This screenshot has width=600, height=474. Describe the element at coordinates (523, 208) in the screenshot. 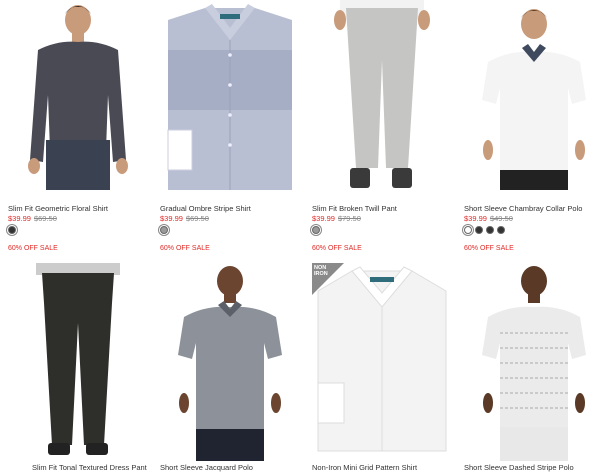

I see `product-name: Short Sleeve Chambray Collar Polo` at that location.